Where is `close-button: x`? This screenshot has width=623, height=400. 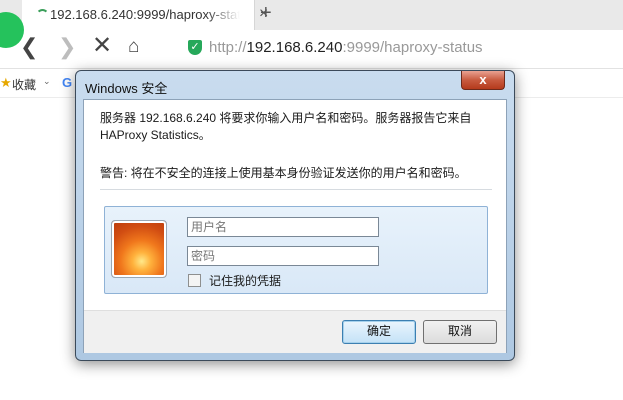
close-button: x is located at coordinates (483, 80).